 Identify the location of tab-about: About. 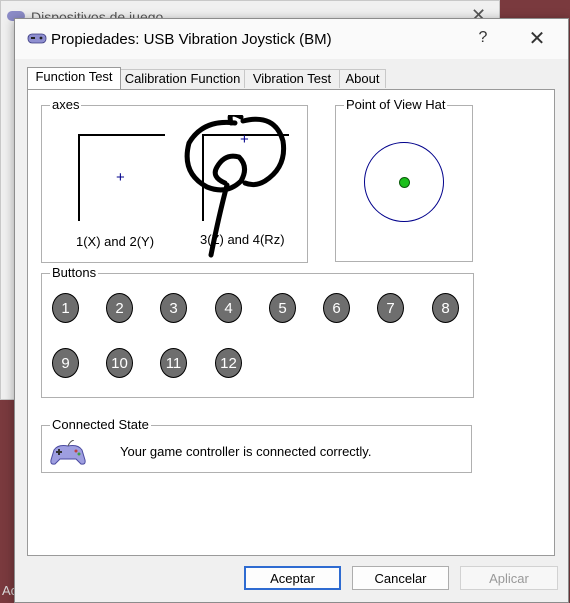
(362, 78).